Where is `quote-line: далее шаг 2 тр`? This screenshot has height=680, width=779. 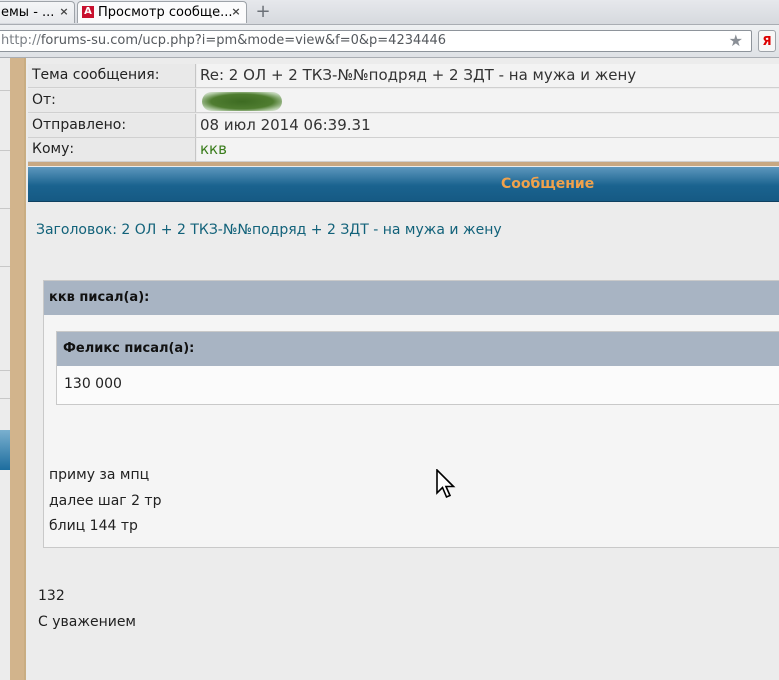
quote-line: далее шаг 2 тр is located at coordinates (105, 501).